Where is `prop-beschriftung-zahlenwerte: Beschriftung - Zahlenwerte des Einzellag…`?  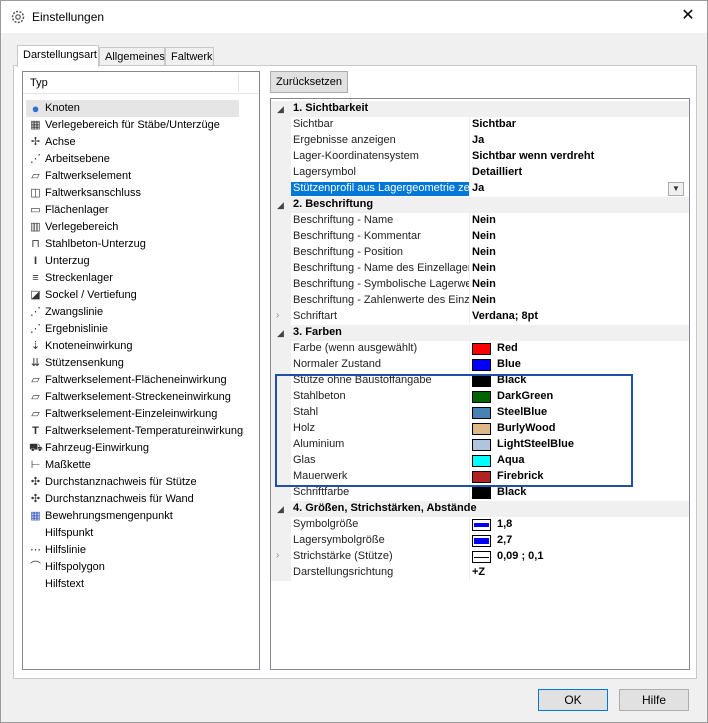
prop-beschriftung-zahlenwerte: Beschriftung - Zahlenwerte des Einzellag… is located at coordinates (480, 301).